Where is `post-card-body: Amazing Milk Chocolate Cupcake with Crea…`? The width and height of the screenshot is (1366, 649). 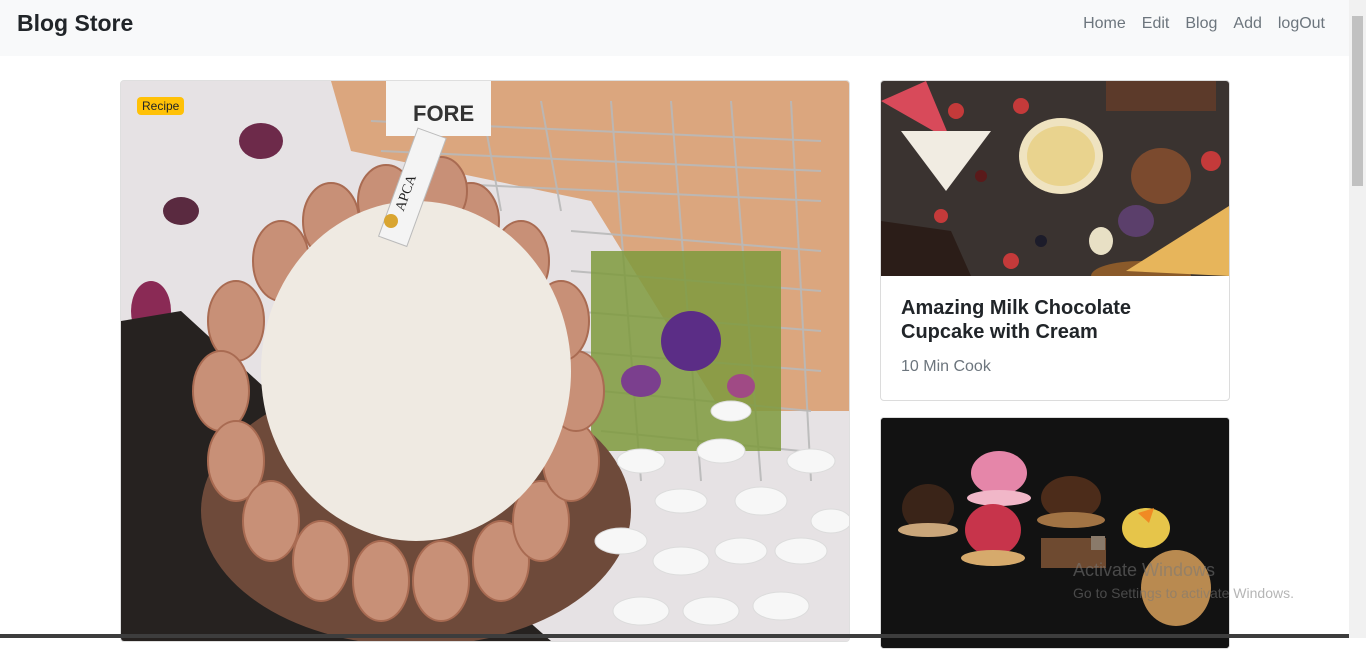 post-card-body: Amazing Milk Chocolate Cupcake with Crea… is located at coordinates (1055, 336).